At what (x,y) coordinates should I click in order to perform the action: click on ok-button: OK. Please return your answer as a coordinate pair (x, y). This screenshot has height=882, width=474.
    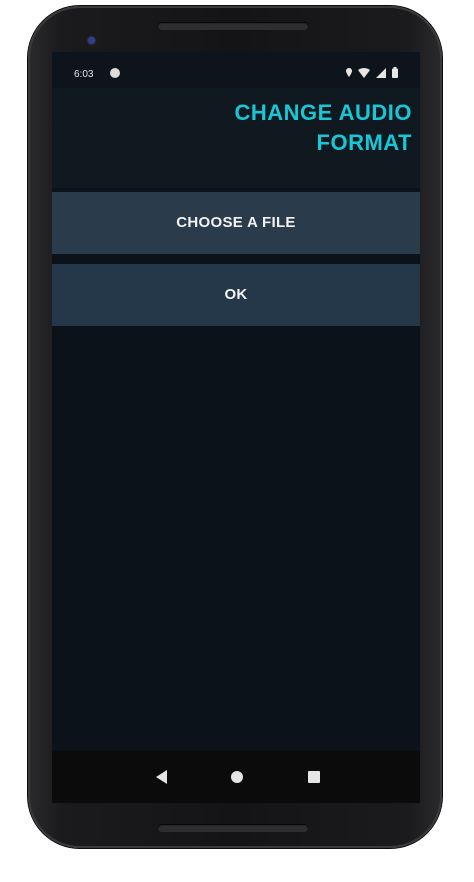
    Looking at the image, I should click on (236, 295).